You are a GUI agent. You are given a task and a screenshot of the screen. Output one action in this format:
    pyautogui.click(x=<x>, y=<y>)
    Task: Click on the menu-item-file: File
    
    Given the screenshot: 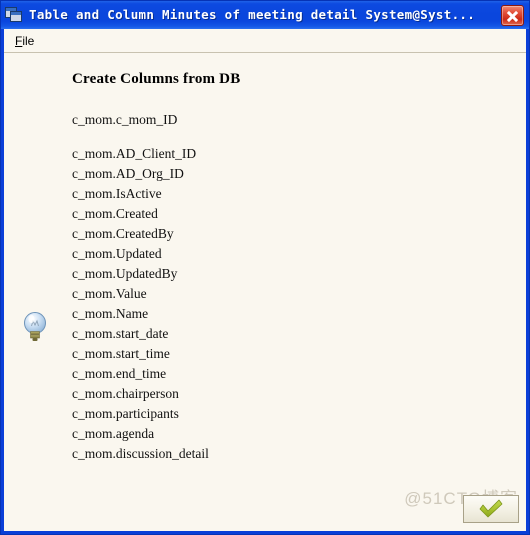 What is the action you would take?
    pyautogui.click(x=26, y=41)
    